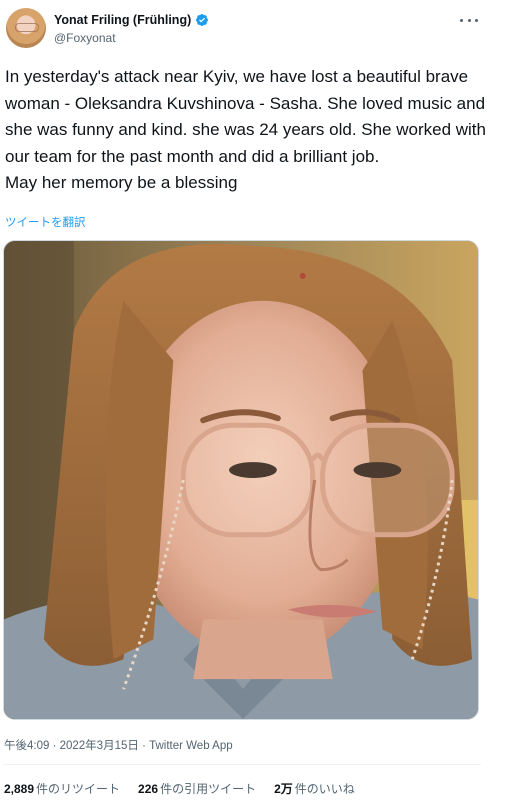 This screenshot has height=800, width=506. I want to click on retweets-count: 2,889, so click(19, 789).